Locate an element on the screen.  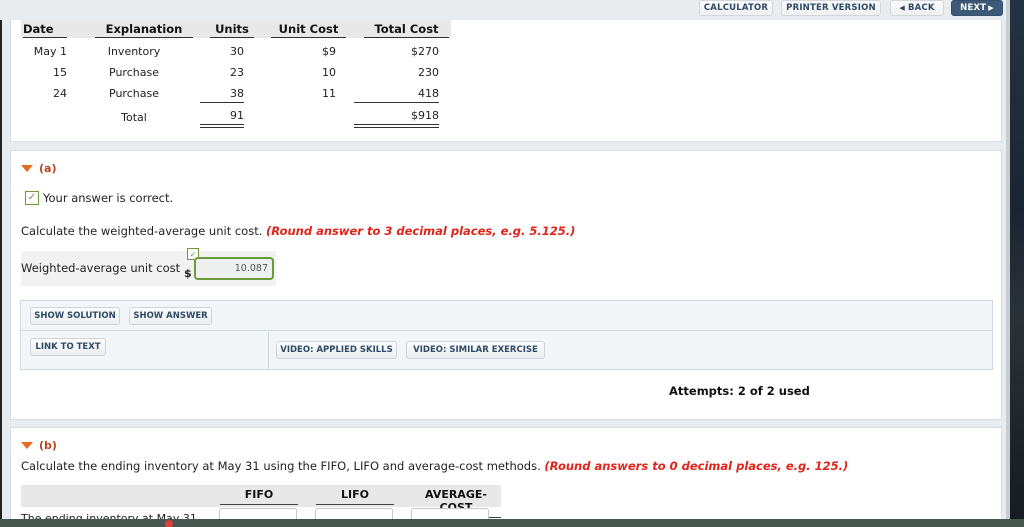
desktop-background is located at coordinates (1017, 263).